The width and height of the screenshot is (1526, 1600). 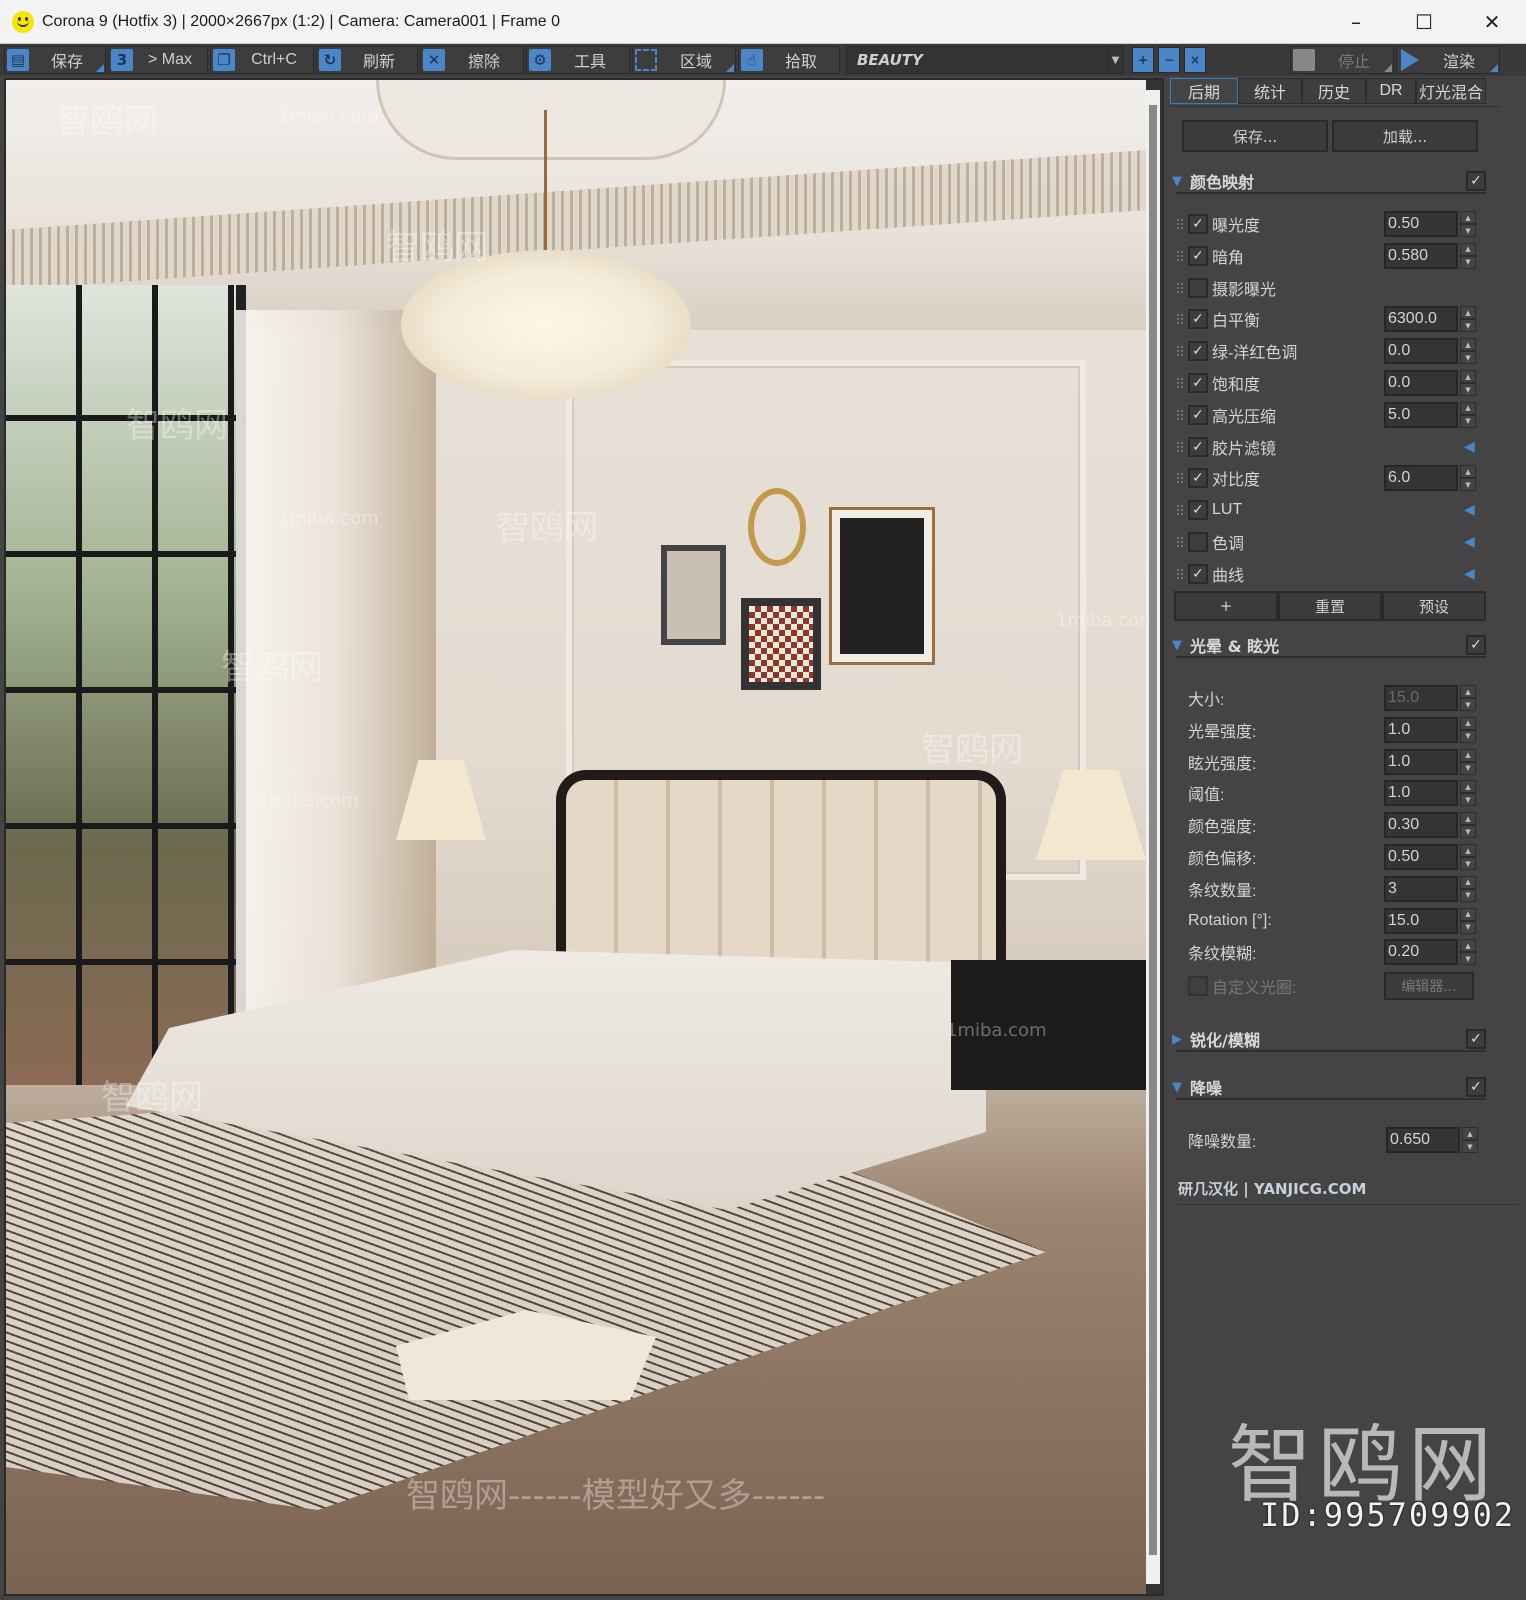 What do you see at coordinates (1421, 414) in the screenshot?
I see `operator-value-input: 5.0` at bounding box center [1421, 414].